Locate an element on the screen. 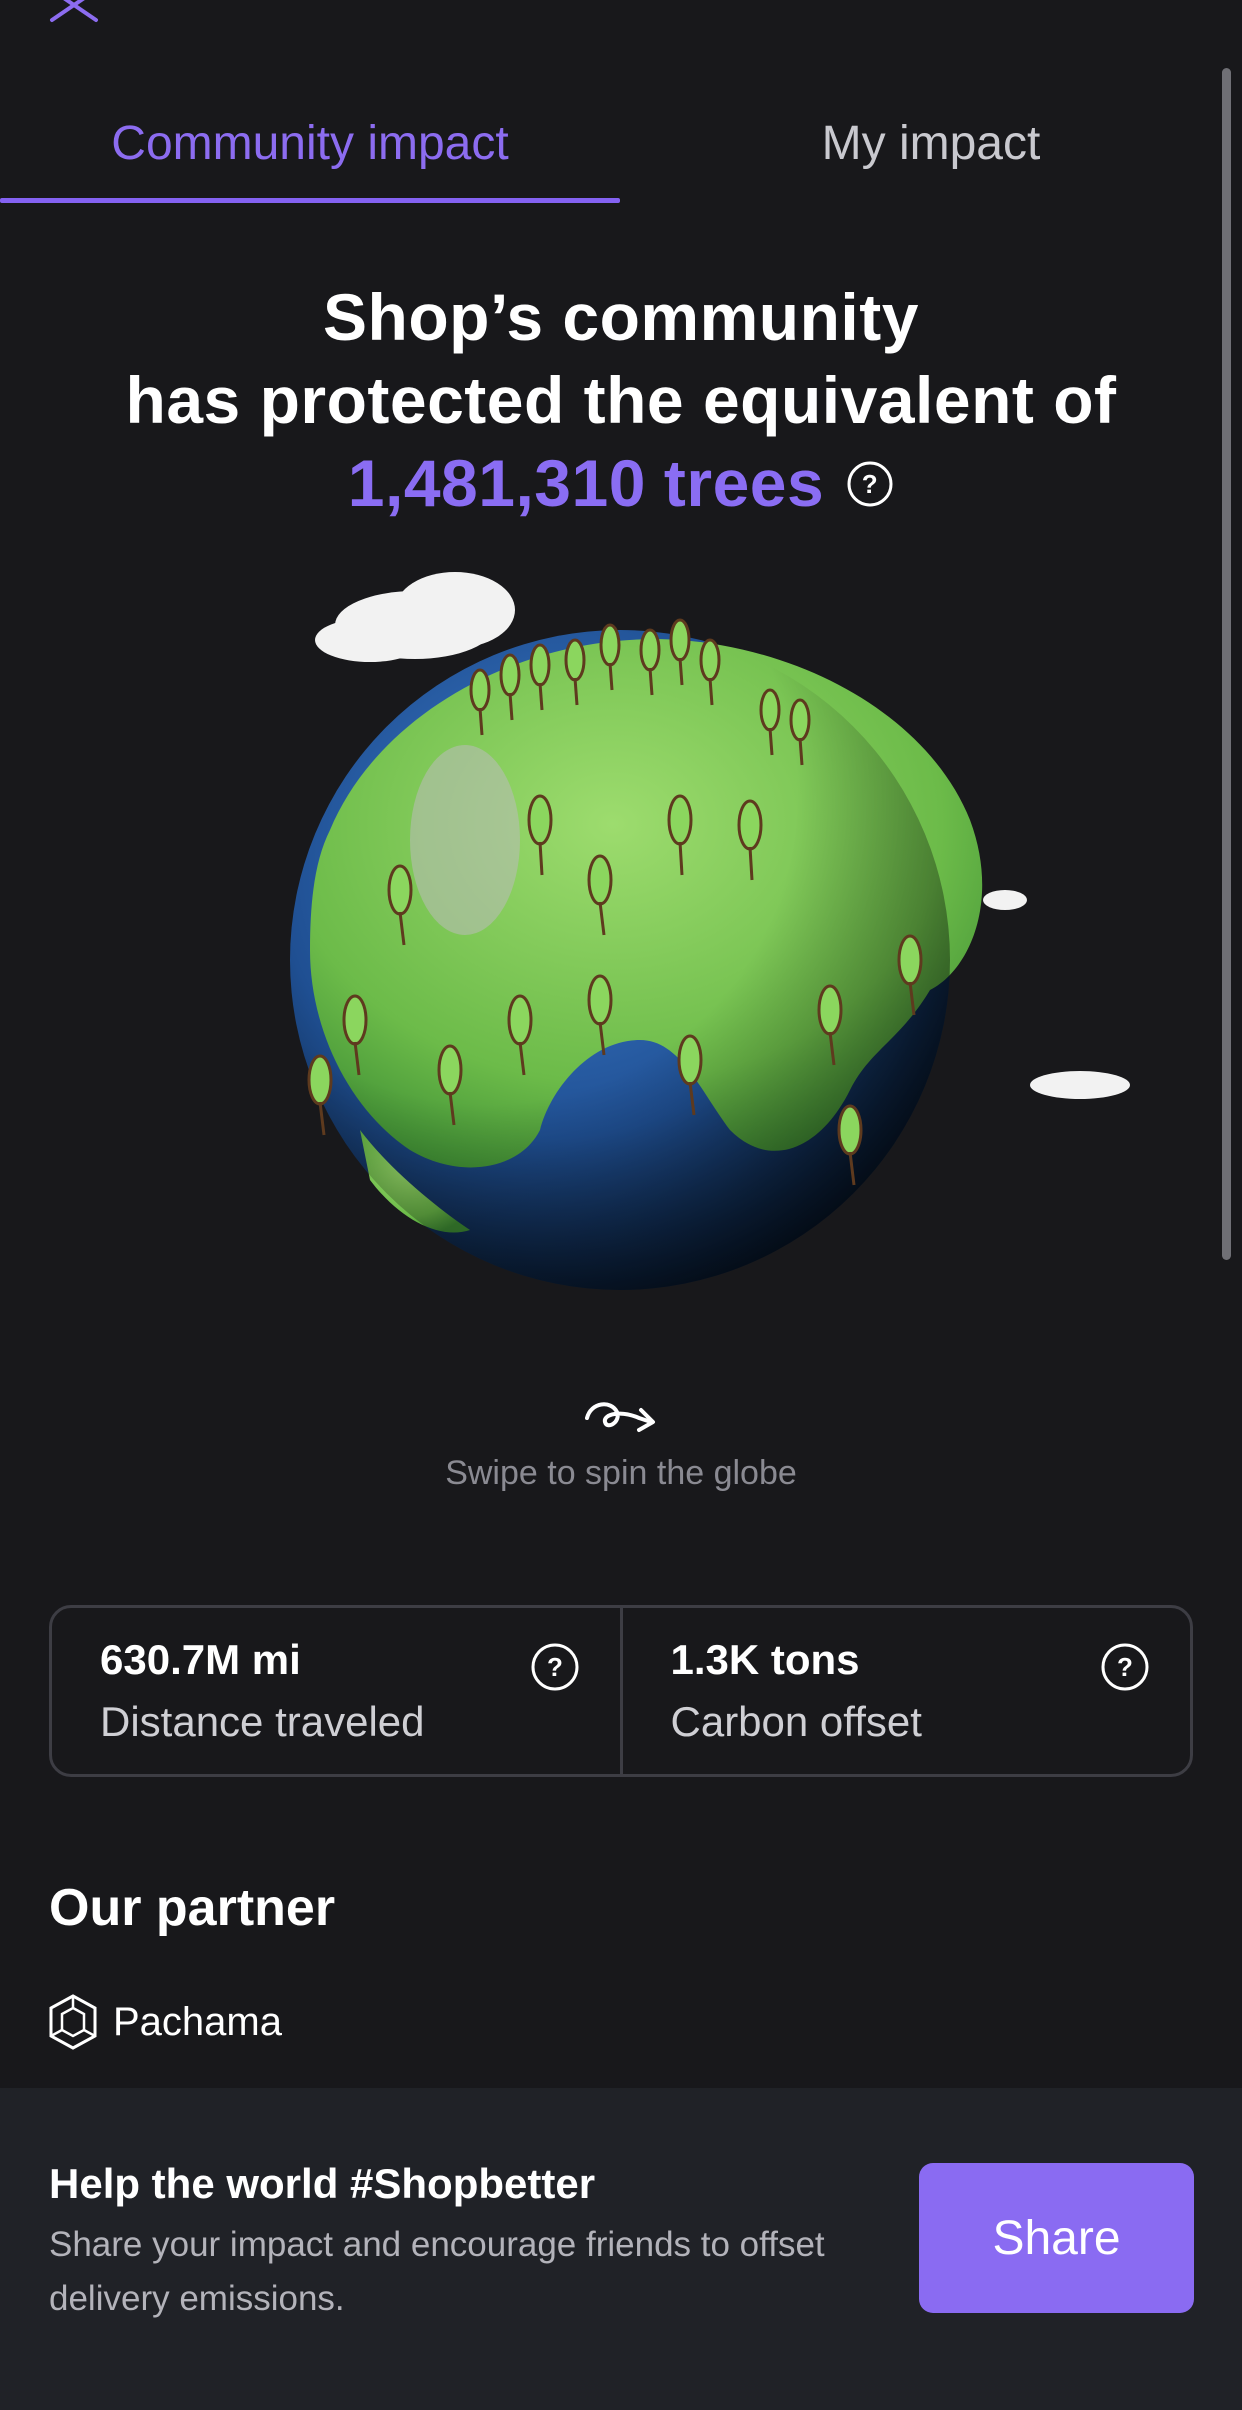 Image resolution: width=1242 pixels, height=2410 pixels. close-button is located at coordinates (76, 14).